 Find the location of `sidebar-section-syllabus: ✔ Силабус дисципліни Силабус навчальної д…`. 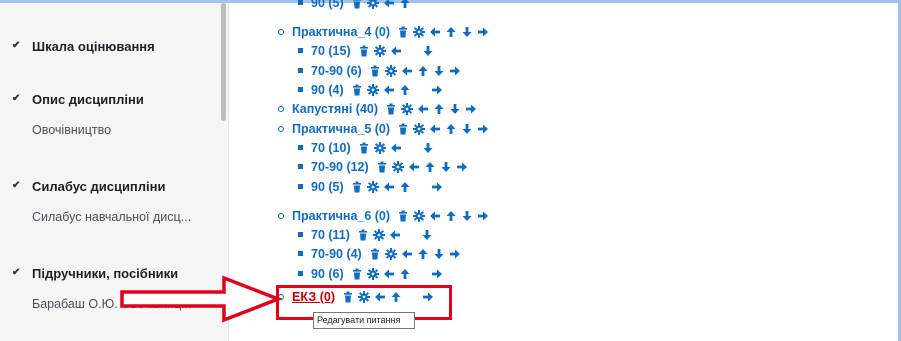

sidebar-section-syllabus: ✔ Силабус дисципліни Силабус навчальної д… is located at coordinates (95, 201).